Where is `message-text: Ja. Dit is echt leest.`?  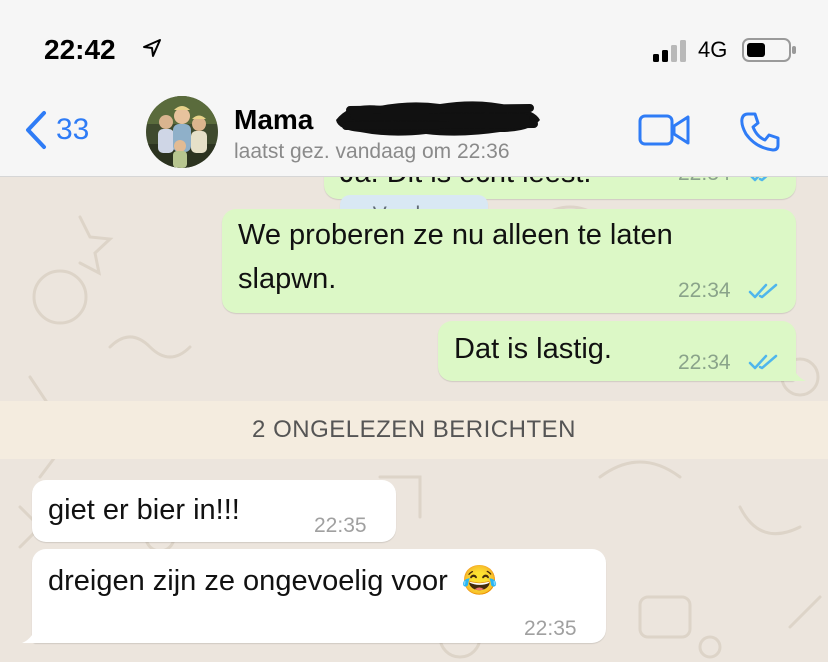
message-text: Ja. Dit is echt leest. is located at coordinates (465, 186).